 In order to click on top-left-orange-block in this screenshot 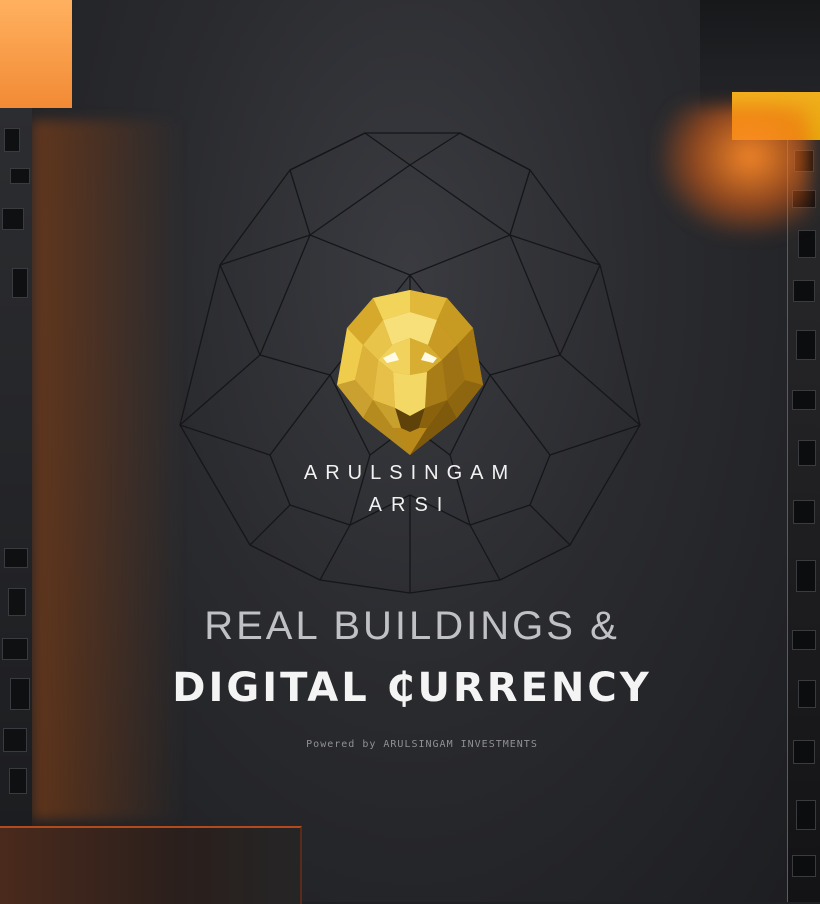, I will do `click(36, 54)`.